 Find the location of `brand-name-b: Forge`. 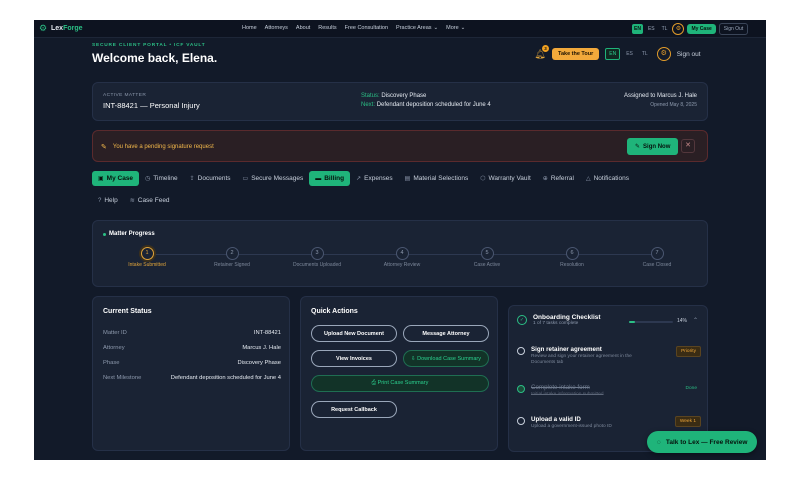

brand-name-b: Forge is located at coordinates (73, 28).